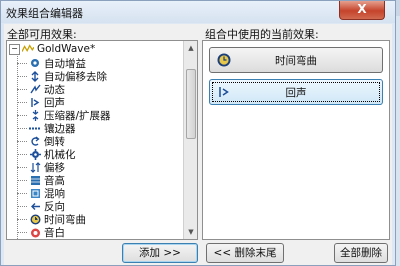 This screenshot has height=266, width=400. Describe the element at coordinates (62, 76) in the screenshot. I see `tree-item: 自动偏移去除` at that location.